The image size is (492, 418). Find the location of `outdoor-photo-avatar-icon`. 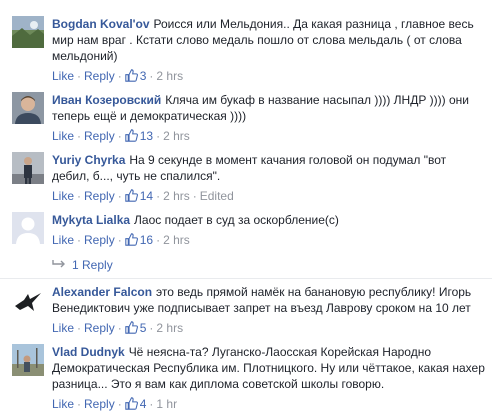

outdoor-photo-avatar-icon is located at coordinates (28, 360).